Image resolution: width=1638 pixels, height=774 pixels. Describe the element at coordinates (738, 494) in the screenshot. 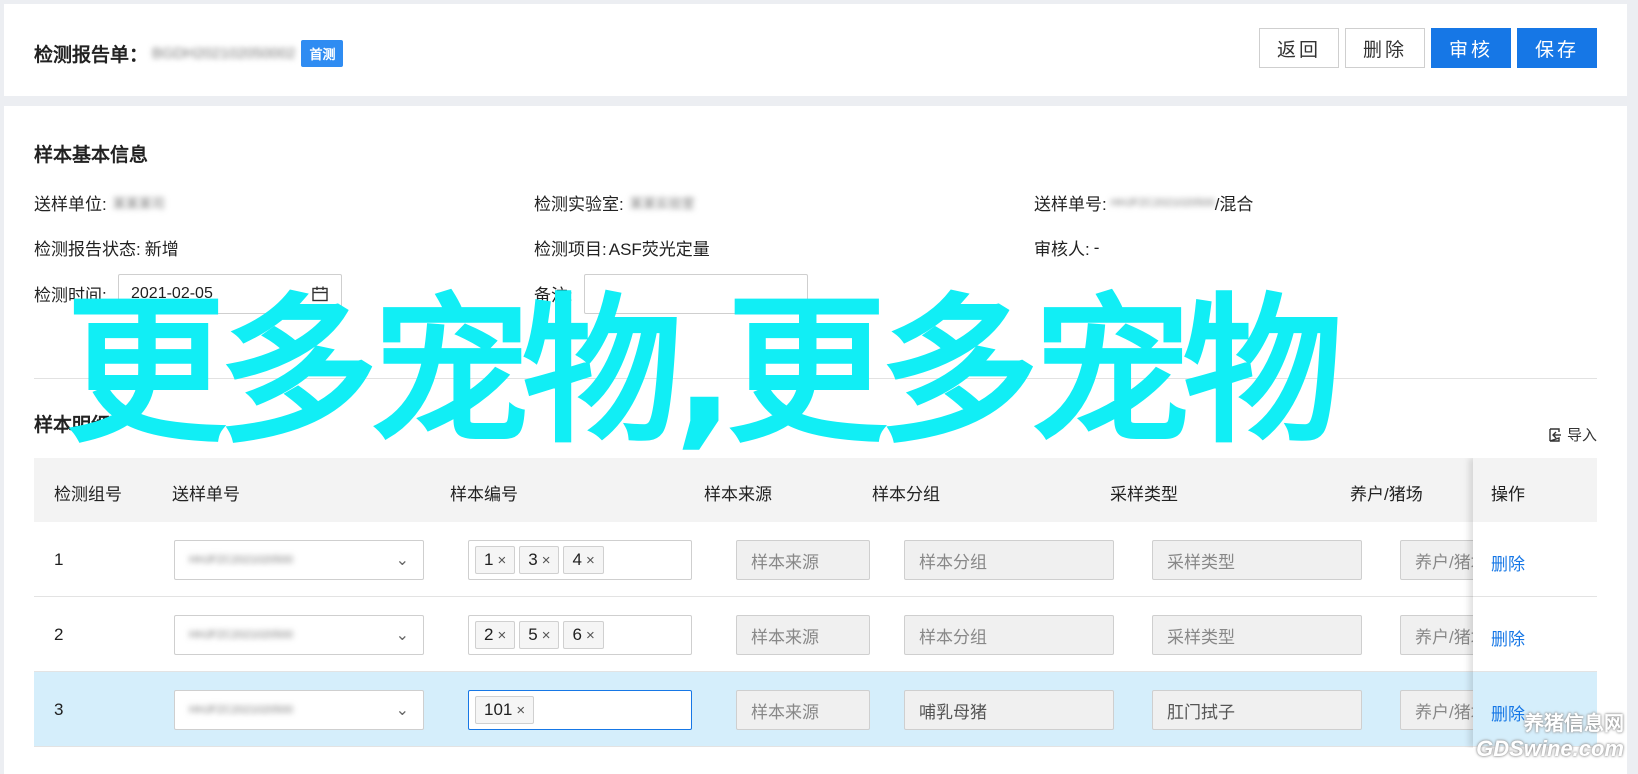

I see `col-sample-source: 样本来源` at that location.